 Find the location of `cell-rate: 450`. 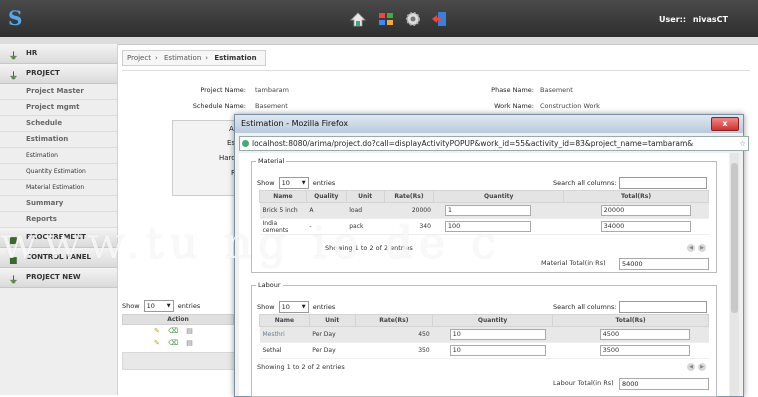

cell-rate: 450 is located at coordinates (394, 334).